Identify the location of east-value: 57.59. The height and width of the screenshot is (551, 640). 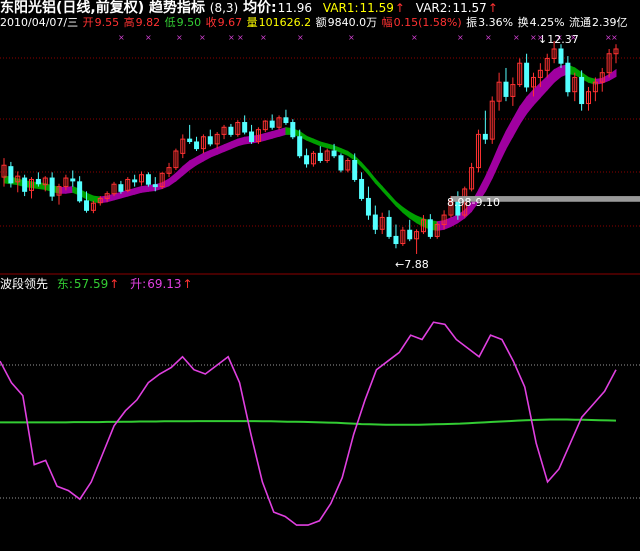
(91, 284).